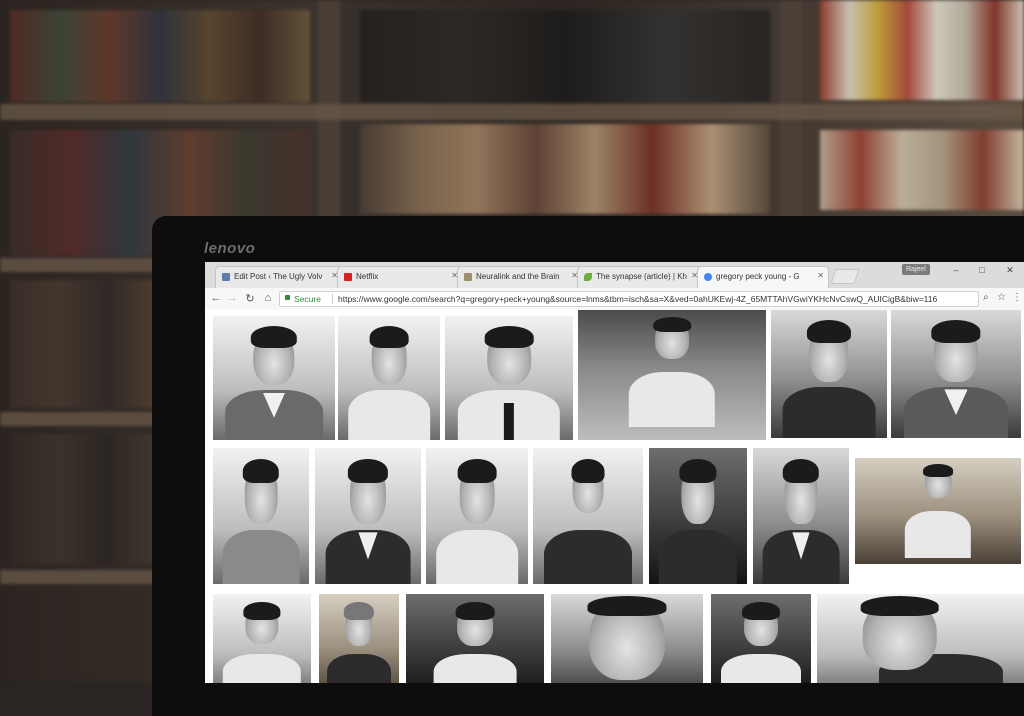 Image resolution: width=1024 pixels, height=716 pixels. What do you see at coordinates (332, 299) in the screenshot?
I see `divider` at bounding box center [332, 299].